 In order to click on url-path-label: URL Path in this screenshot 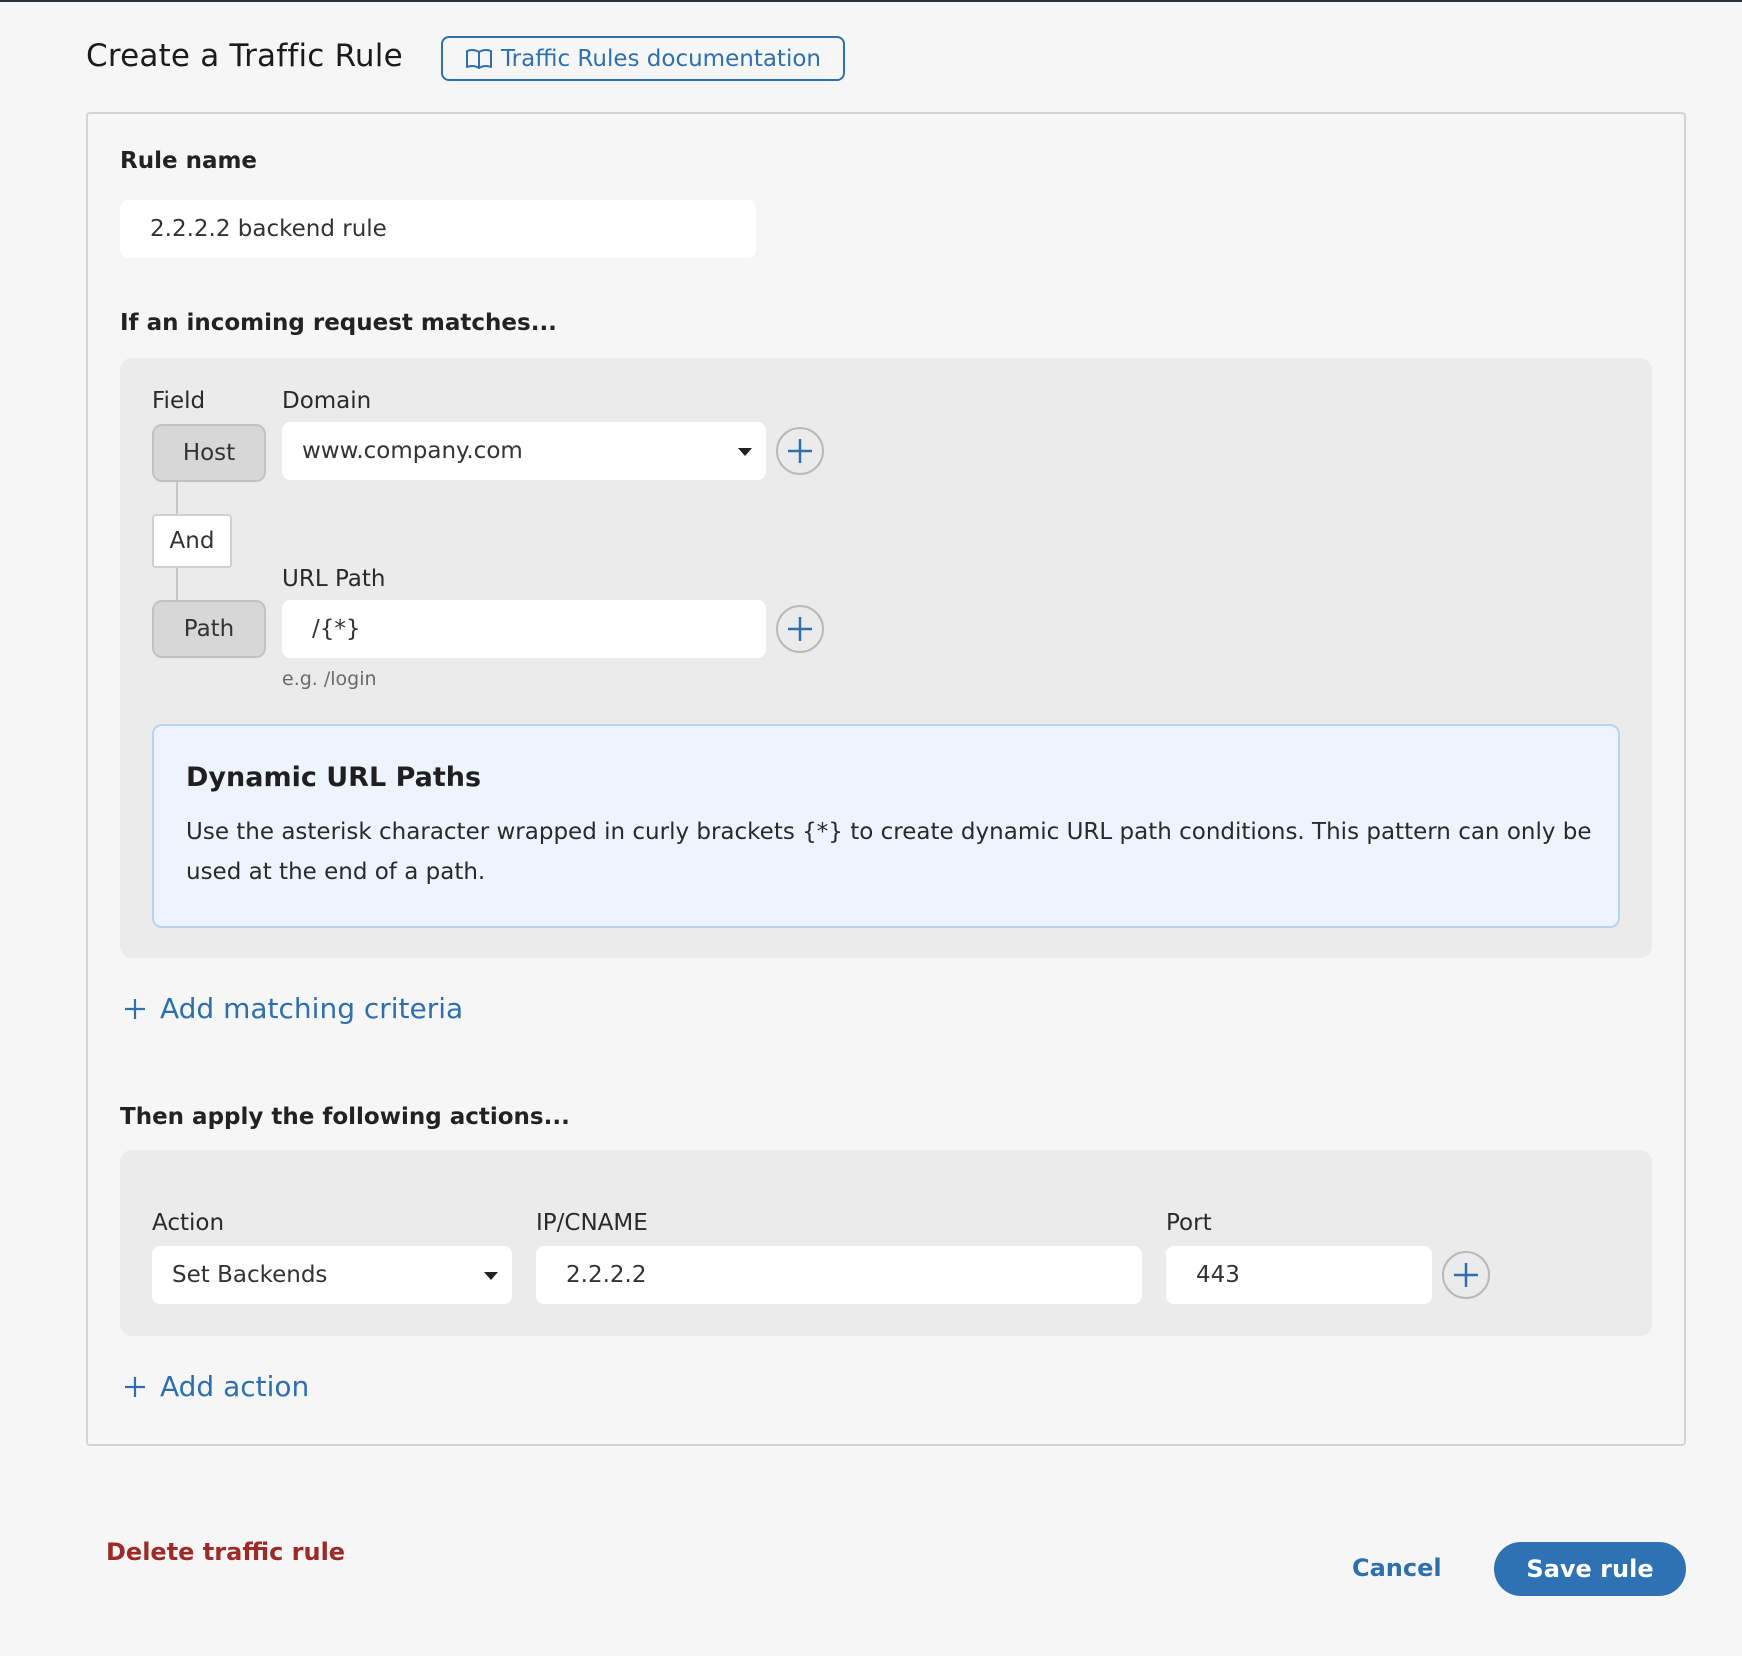, I will do `click(334, 579)`.